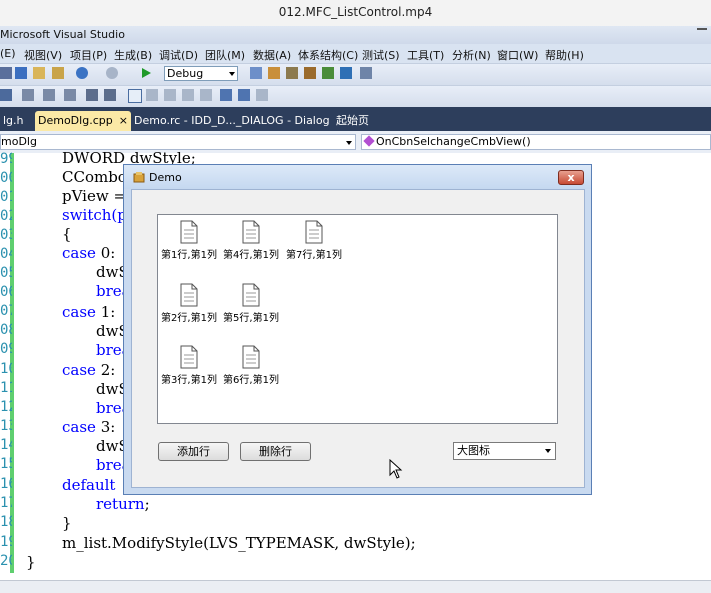 Image resolution: width=711 pixels, height=593 pixels. What do you see at coordinates (425, 55) in the screenshot?
I see `menu-tools: 工具(T)` at bounding box center [425, 55].